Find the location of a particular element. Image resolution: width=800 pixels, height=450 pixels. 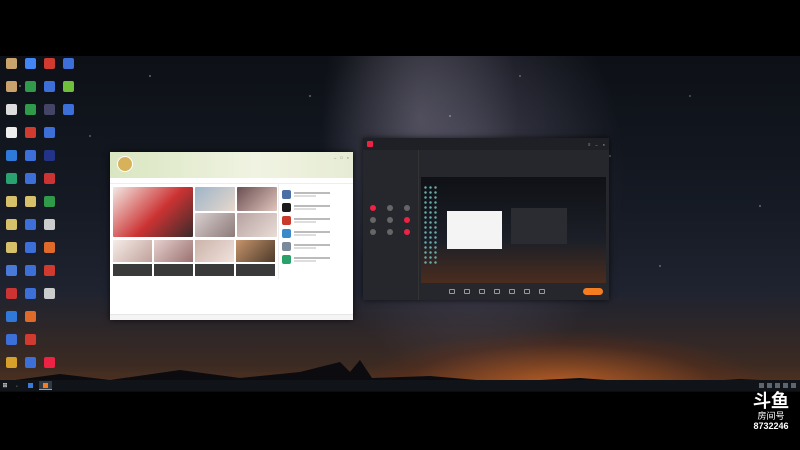

screen-icon is located at coordinates (467, 291).